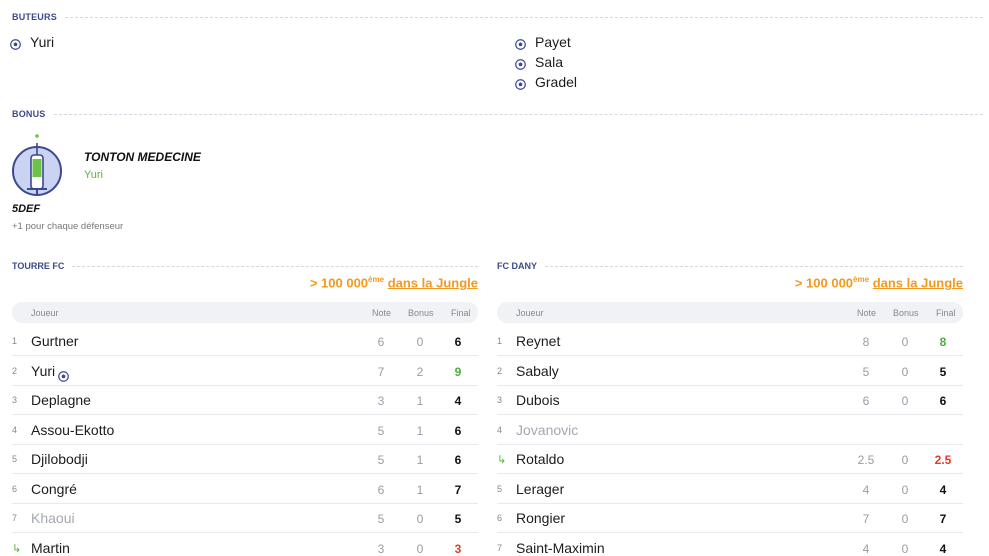 Image resolution: width=989 pixels, height=556 pixels. What do you see at coordinates (93, 175) in the screenshot?
I see `bonus-player: Yuri` at bounding box center [93, 175].